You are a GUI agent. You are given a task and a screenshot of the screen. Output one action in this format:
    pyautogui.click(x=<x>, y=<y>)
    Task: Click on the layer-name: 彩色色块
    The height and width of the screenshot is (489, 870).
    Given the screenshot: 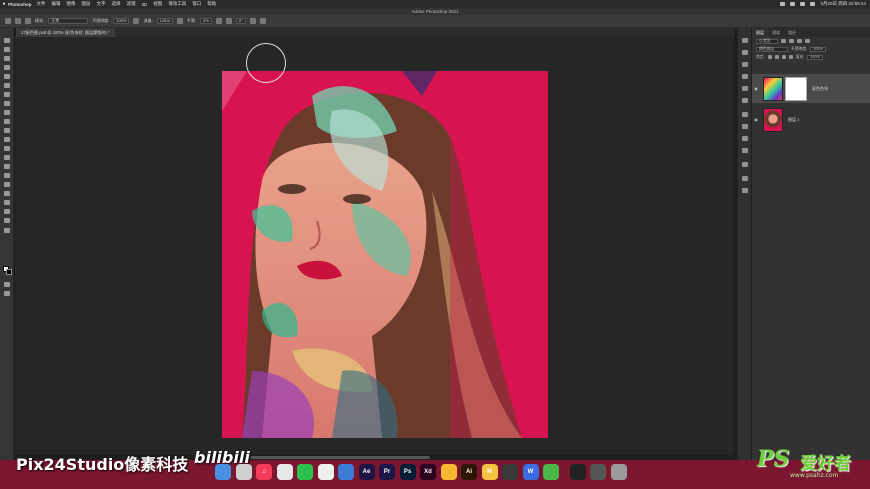 What is the action you would take?
    pyautogui.click(x=820, y=89)
    